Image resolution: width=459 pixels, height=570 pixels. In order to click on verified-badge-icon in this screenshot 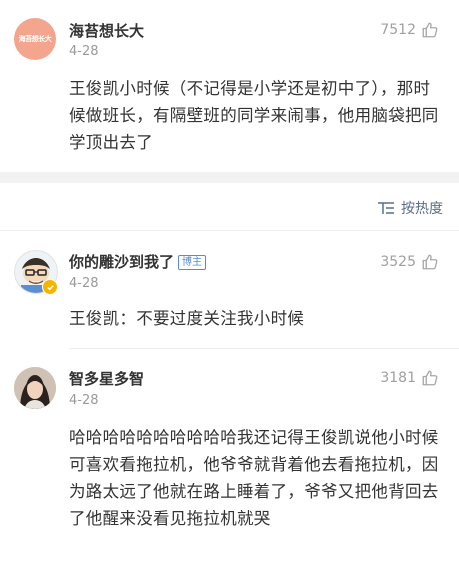, I will do `click(50, 287)`.